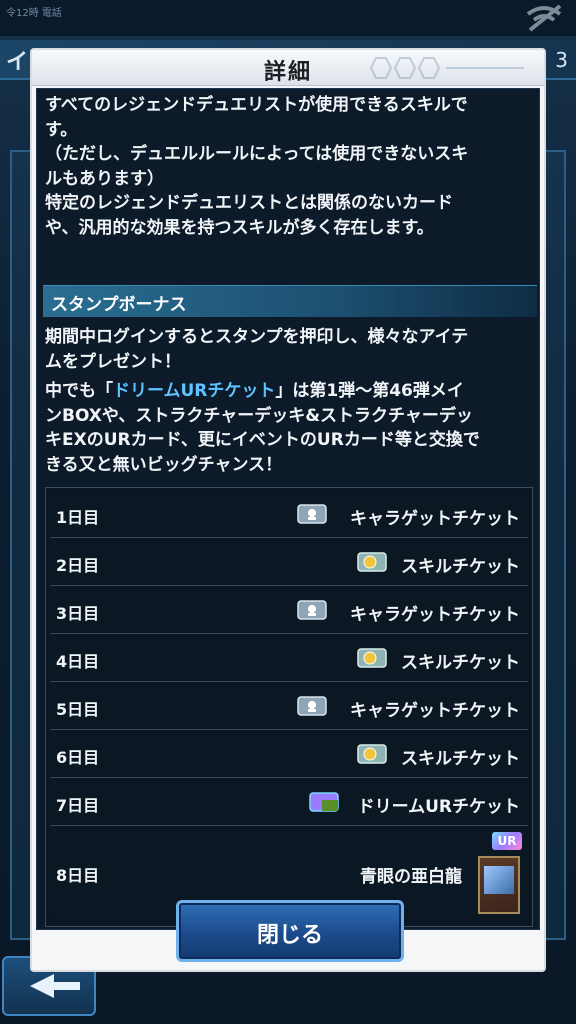 This screenshot has height=1024, width=576. Describe the element at coordinates (289, 563) in the screenshot. I see `stamp-row-day2: 2日目 スキルチケット` at that location.